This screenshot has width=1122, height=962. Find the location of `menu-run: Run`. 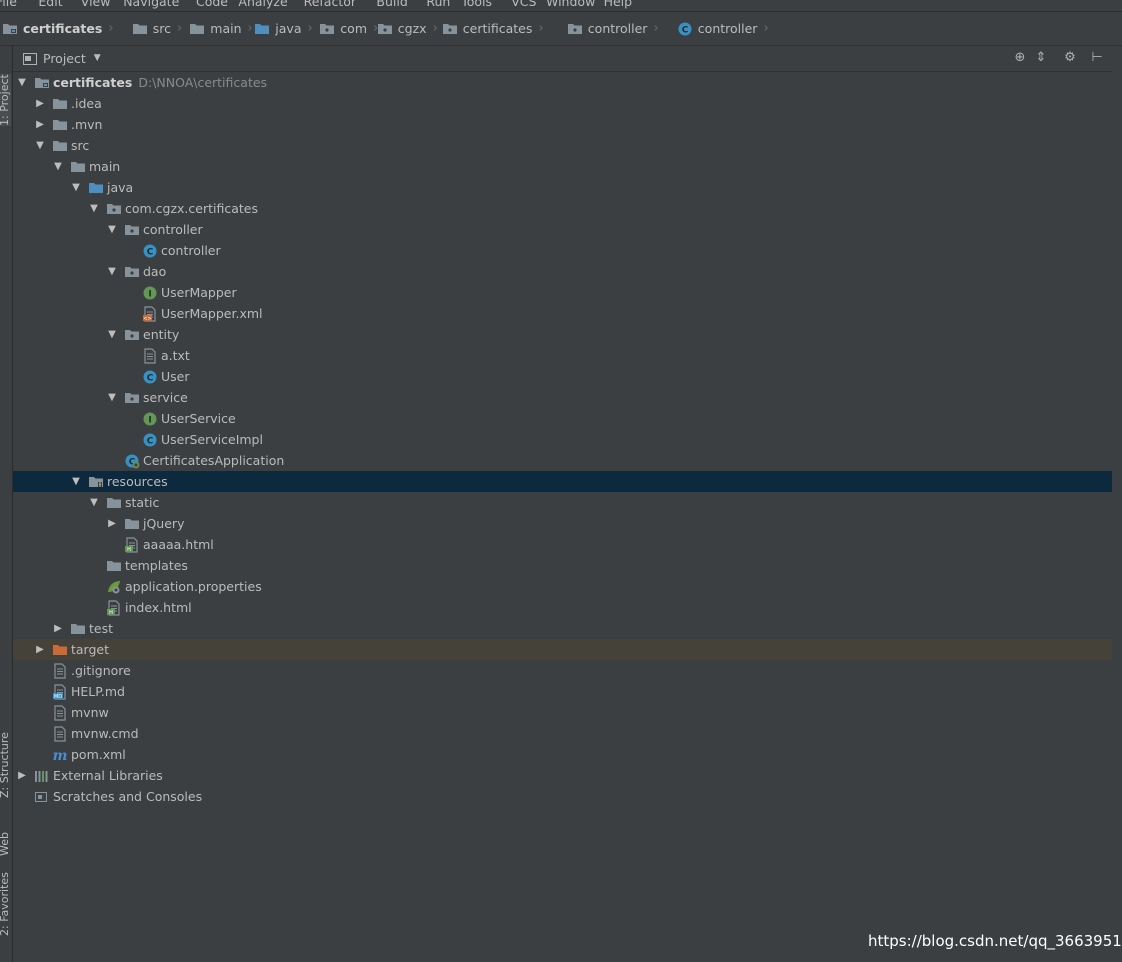

menu-run: Run is located at coordinates (438, 5).